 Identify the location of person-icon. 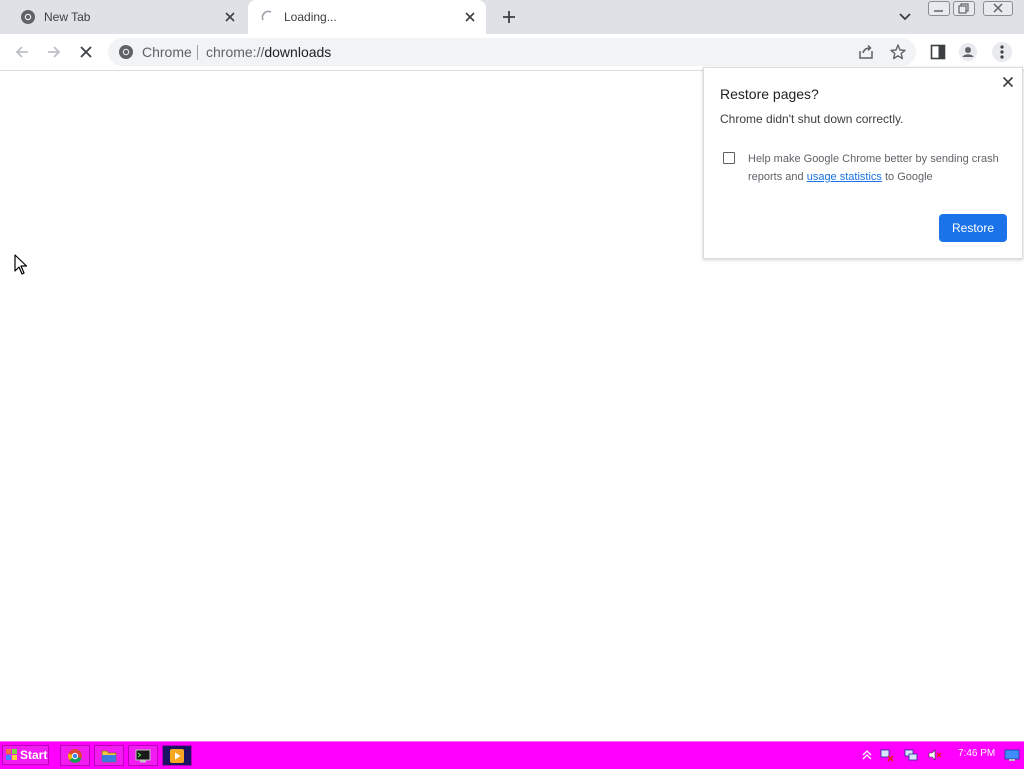
(968, 52).